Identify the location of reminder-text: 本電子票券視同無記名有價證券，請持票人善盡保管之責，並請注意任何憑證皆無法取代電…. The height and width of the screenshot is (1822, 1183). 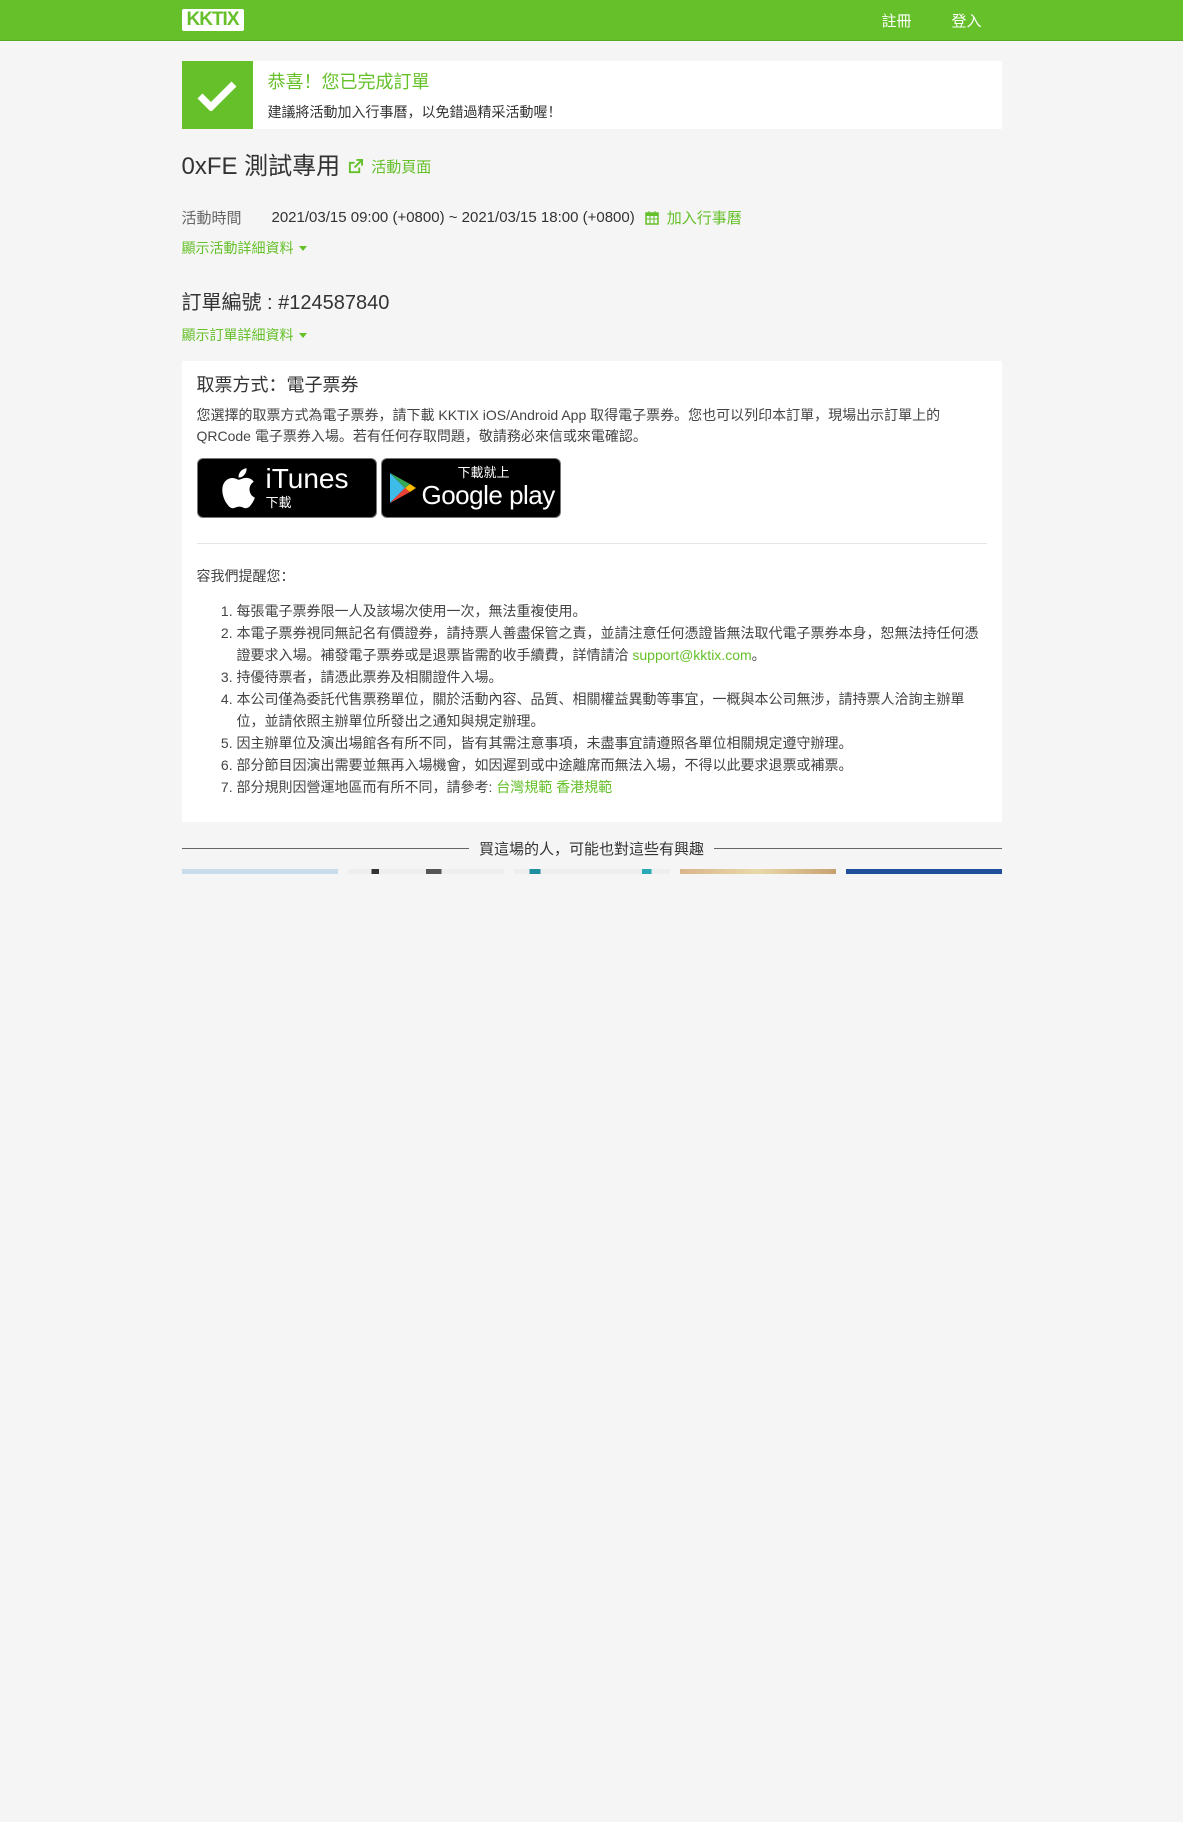
(607, 644).